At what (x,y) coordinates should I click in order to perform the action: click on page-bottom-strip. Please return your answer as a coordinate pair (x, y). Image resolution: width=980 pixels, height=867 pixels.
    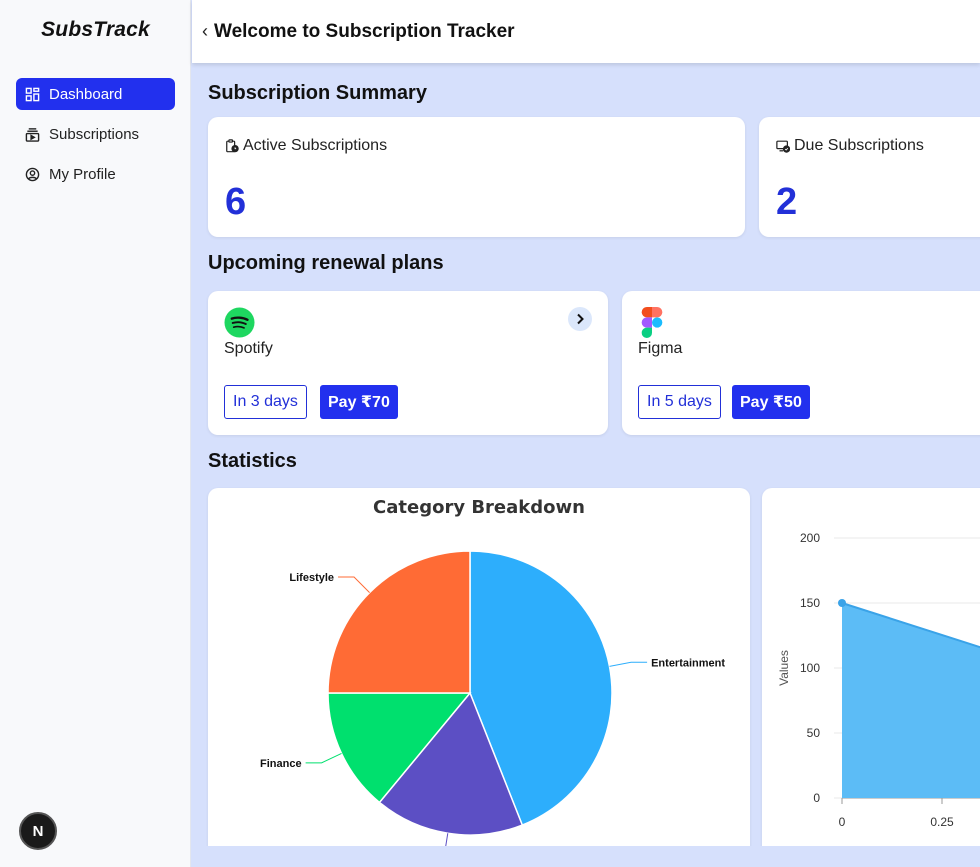
    Looking at the image, I should click on (586, 856).